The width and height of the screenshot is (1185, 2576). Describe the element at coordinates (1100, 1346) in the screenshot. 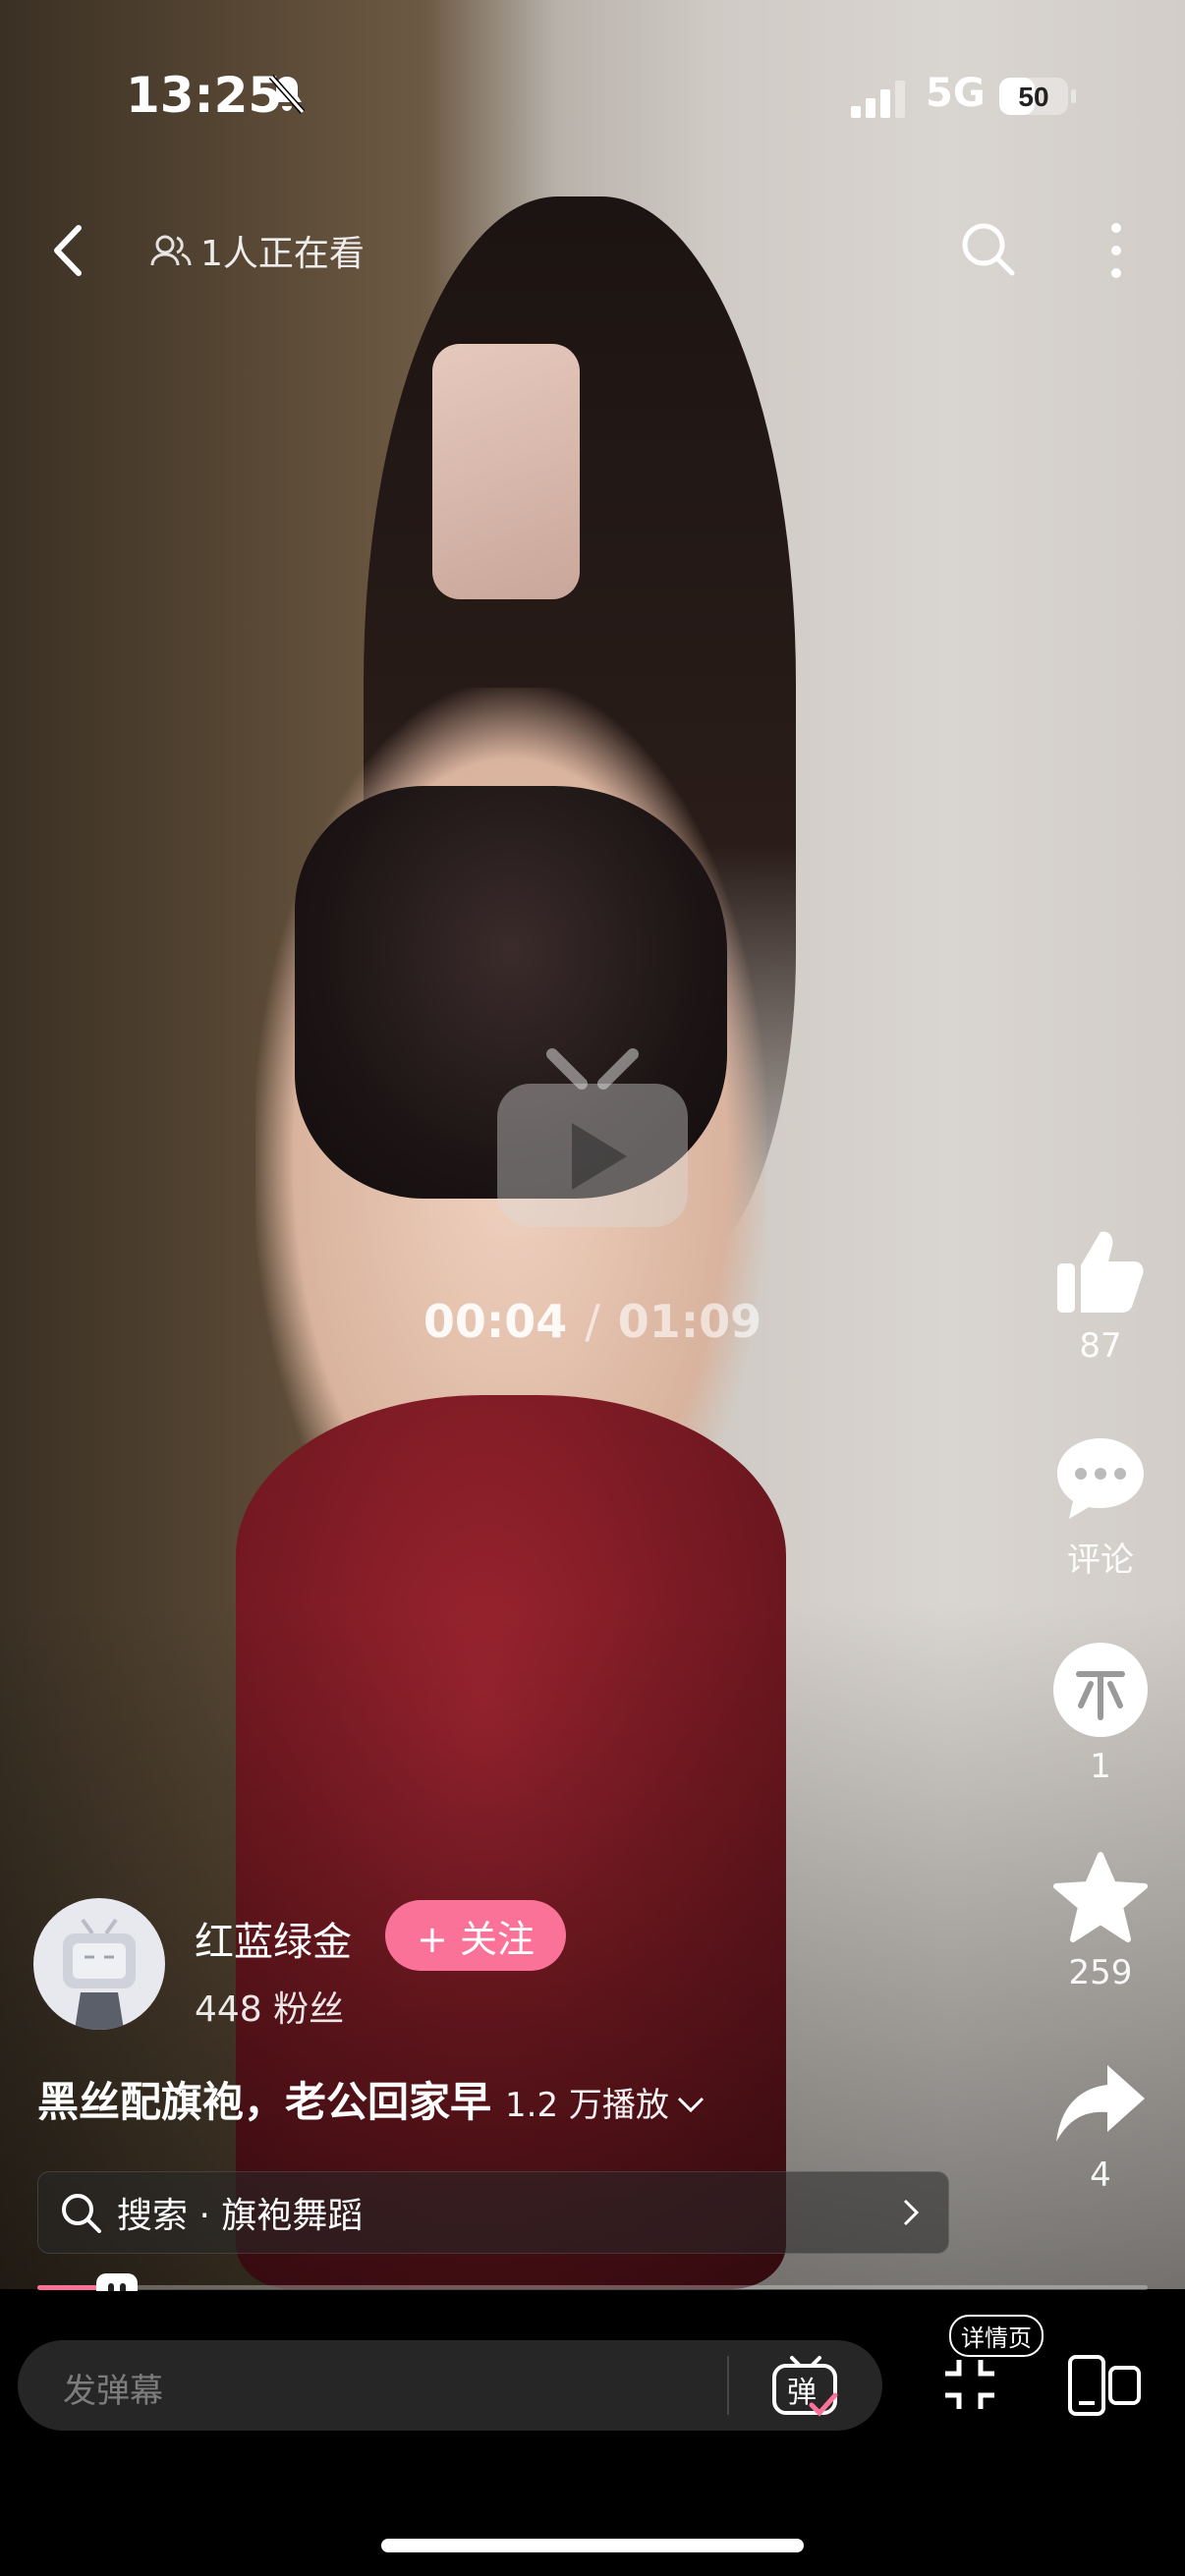

I see `like-count: 87` at that location.